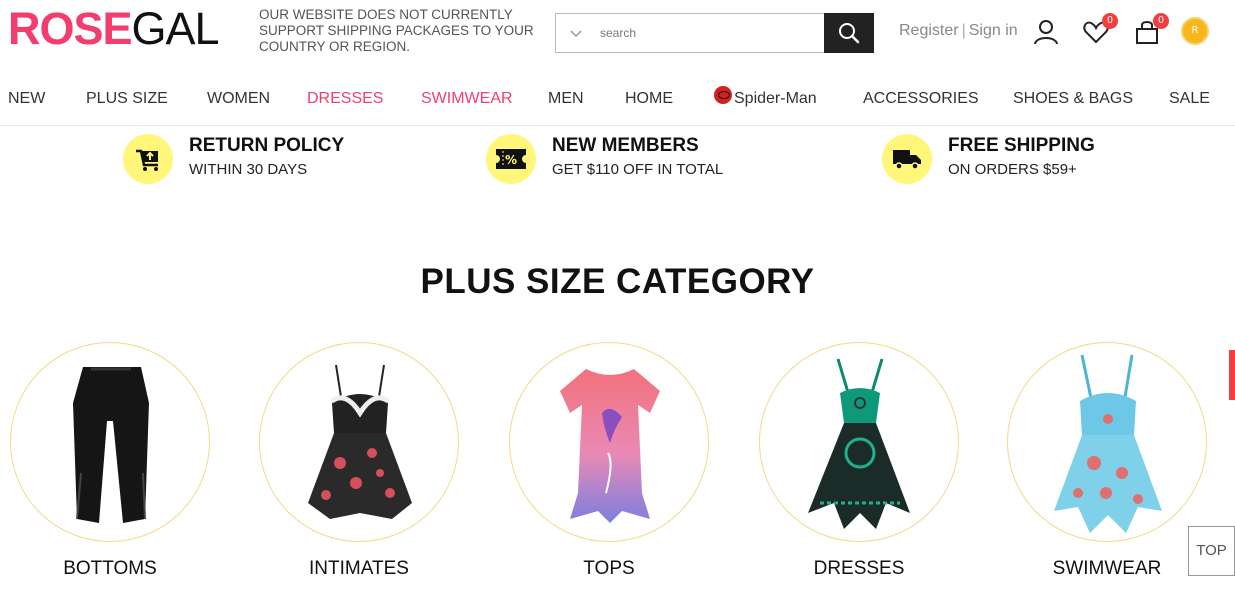 The width and height of the screenshot is (1235, 590). I want to click on nav-item-men: MEN, so click(566, 99).